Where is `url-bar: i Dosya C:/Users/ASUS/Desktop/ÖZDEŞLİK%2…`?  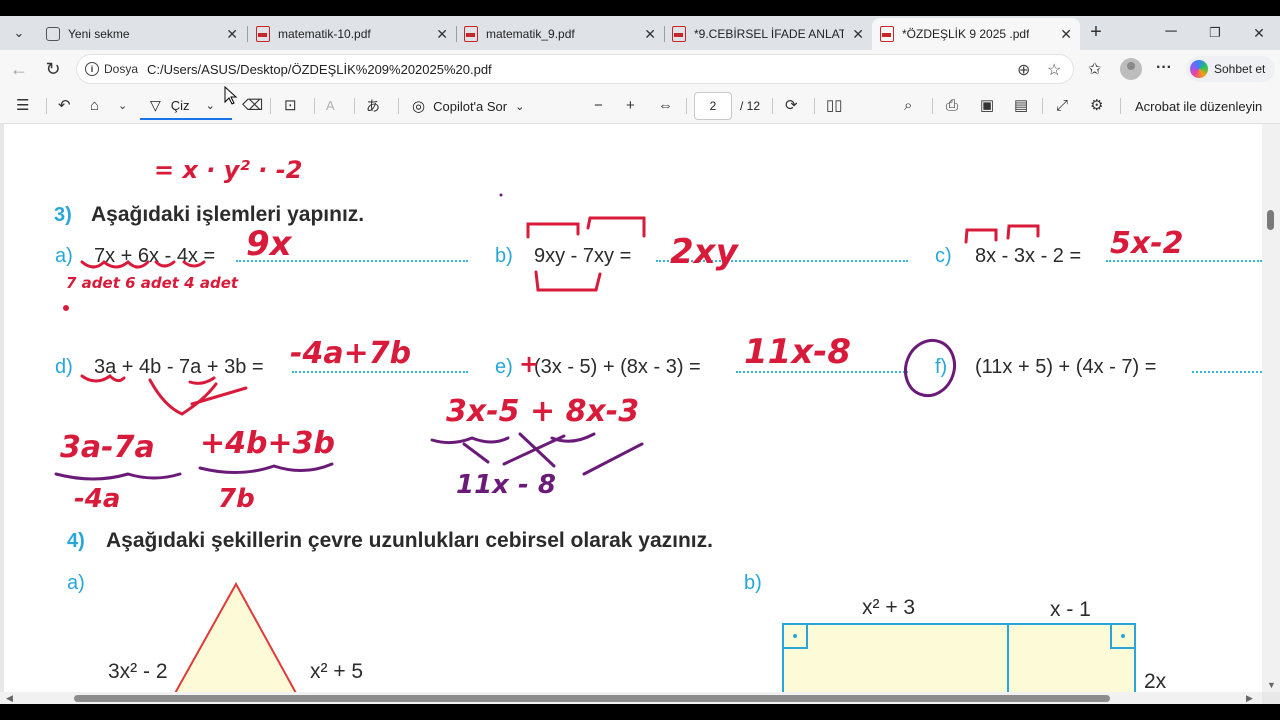 url-bar: i Dosya C:/Users/ASUS/Desktop/ÖZDEŞLİK%2… is located at coordinates (575, 69).